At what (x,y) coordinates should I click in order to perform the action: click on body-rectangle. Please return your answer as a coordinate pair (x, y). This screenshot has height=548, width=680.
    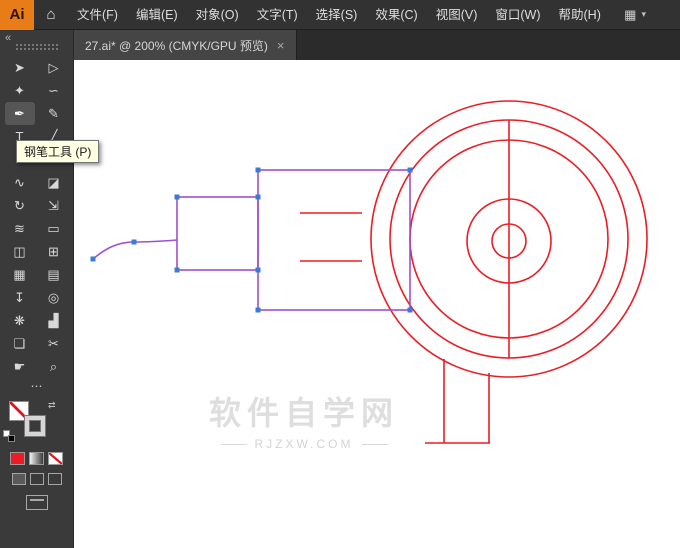
    Looking at the image, I should click on (334, 240).